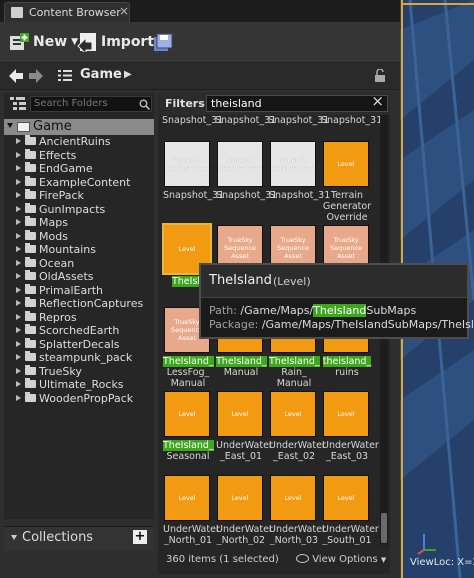 This screenshot has width=474, height=578. What do you see at coordinates (294, 372) in the screenshot?
I see `asset-label: TheIsland_ Rain_ Manual` at bounding box center [294, 372].